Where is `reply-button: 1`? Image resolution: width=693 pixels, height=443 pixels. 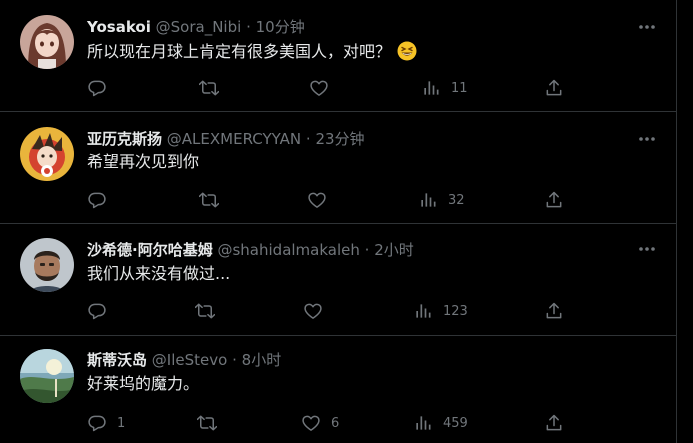
reply-button: 1 is located at coordinates (106, 423).